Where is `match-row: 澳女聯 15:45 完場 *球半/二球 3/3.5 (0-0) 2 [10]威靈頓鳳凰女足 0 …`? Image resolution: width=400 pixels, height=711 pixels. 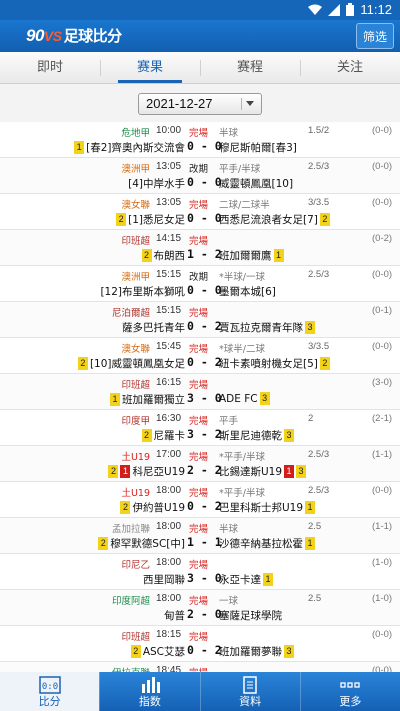 match-row: 澳女聯 15:45 完場 *球半/二球 3/3.5 (0-0) 2 [10]威靈頓鳳凰女足 0 … is located at coordinates (200, 356).